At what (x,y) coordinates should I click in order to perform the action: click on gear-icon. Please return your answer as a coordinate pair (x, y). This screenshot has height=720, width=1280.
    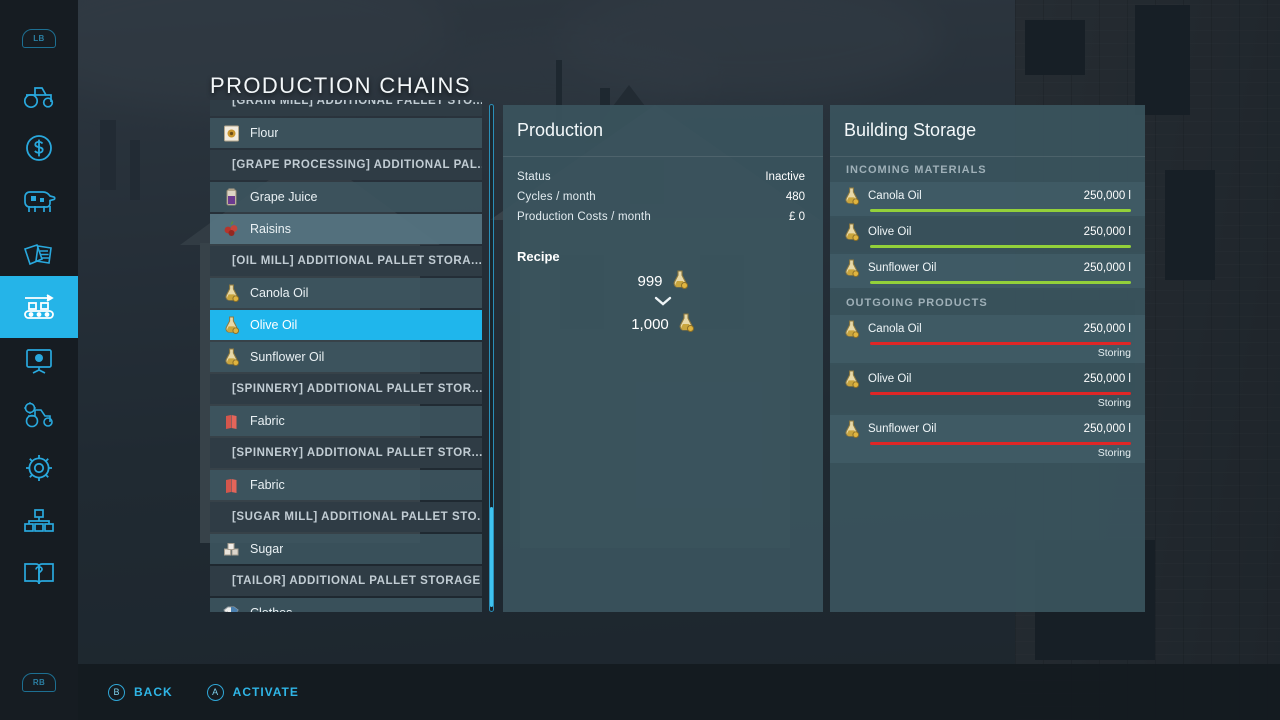
    Looking at the image, I should click on (39, 468).